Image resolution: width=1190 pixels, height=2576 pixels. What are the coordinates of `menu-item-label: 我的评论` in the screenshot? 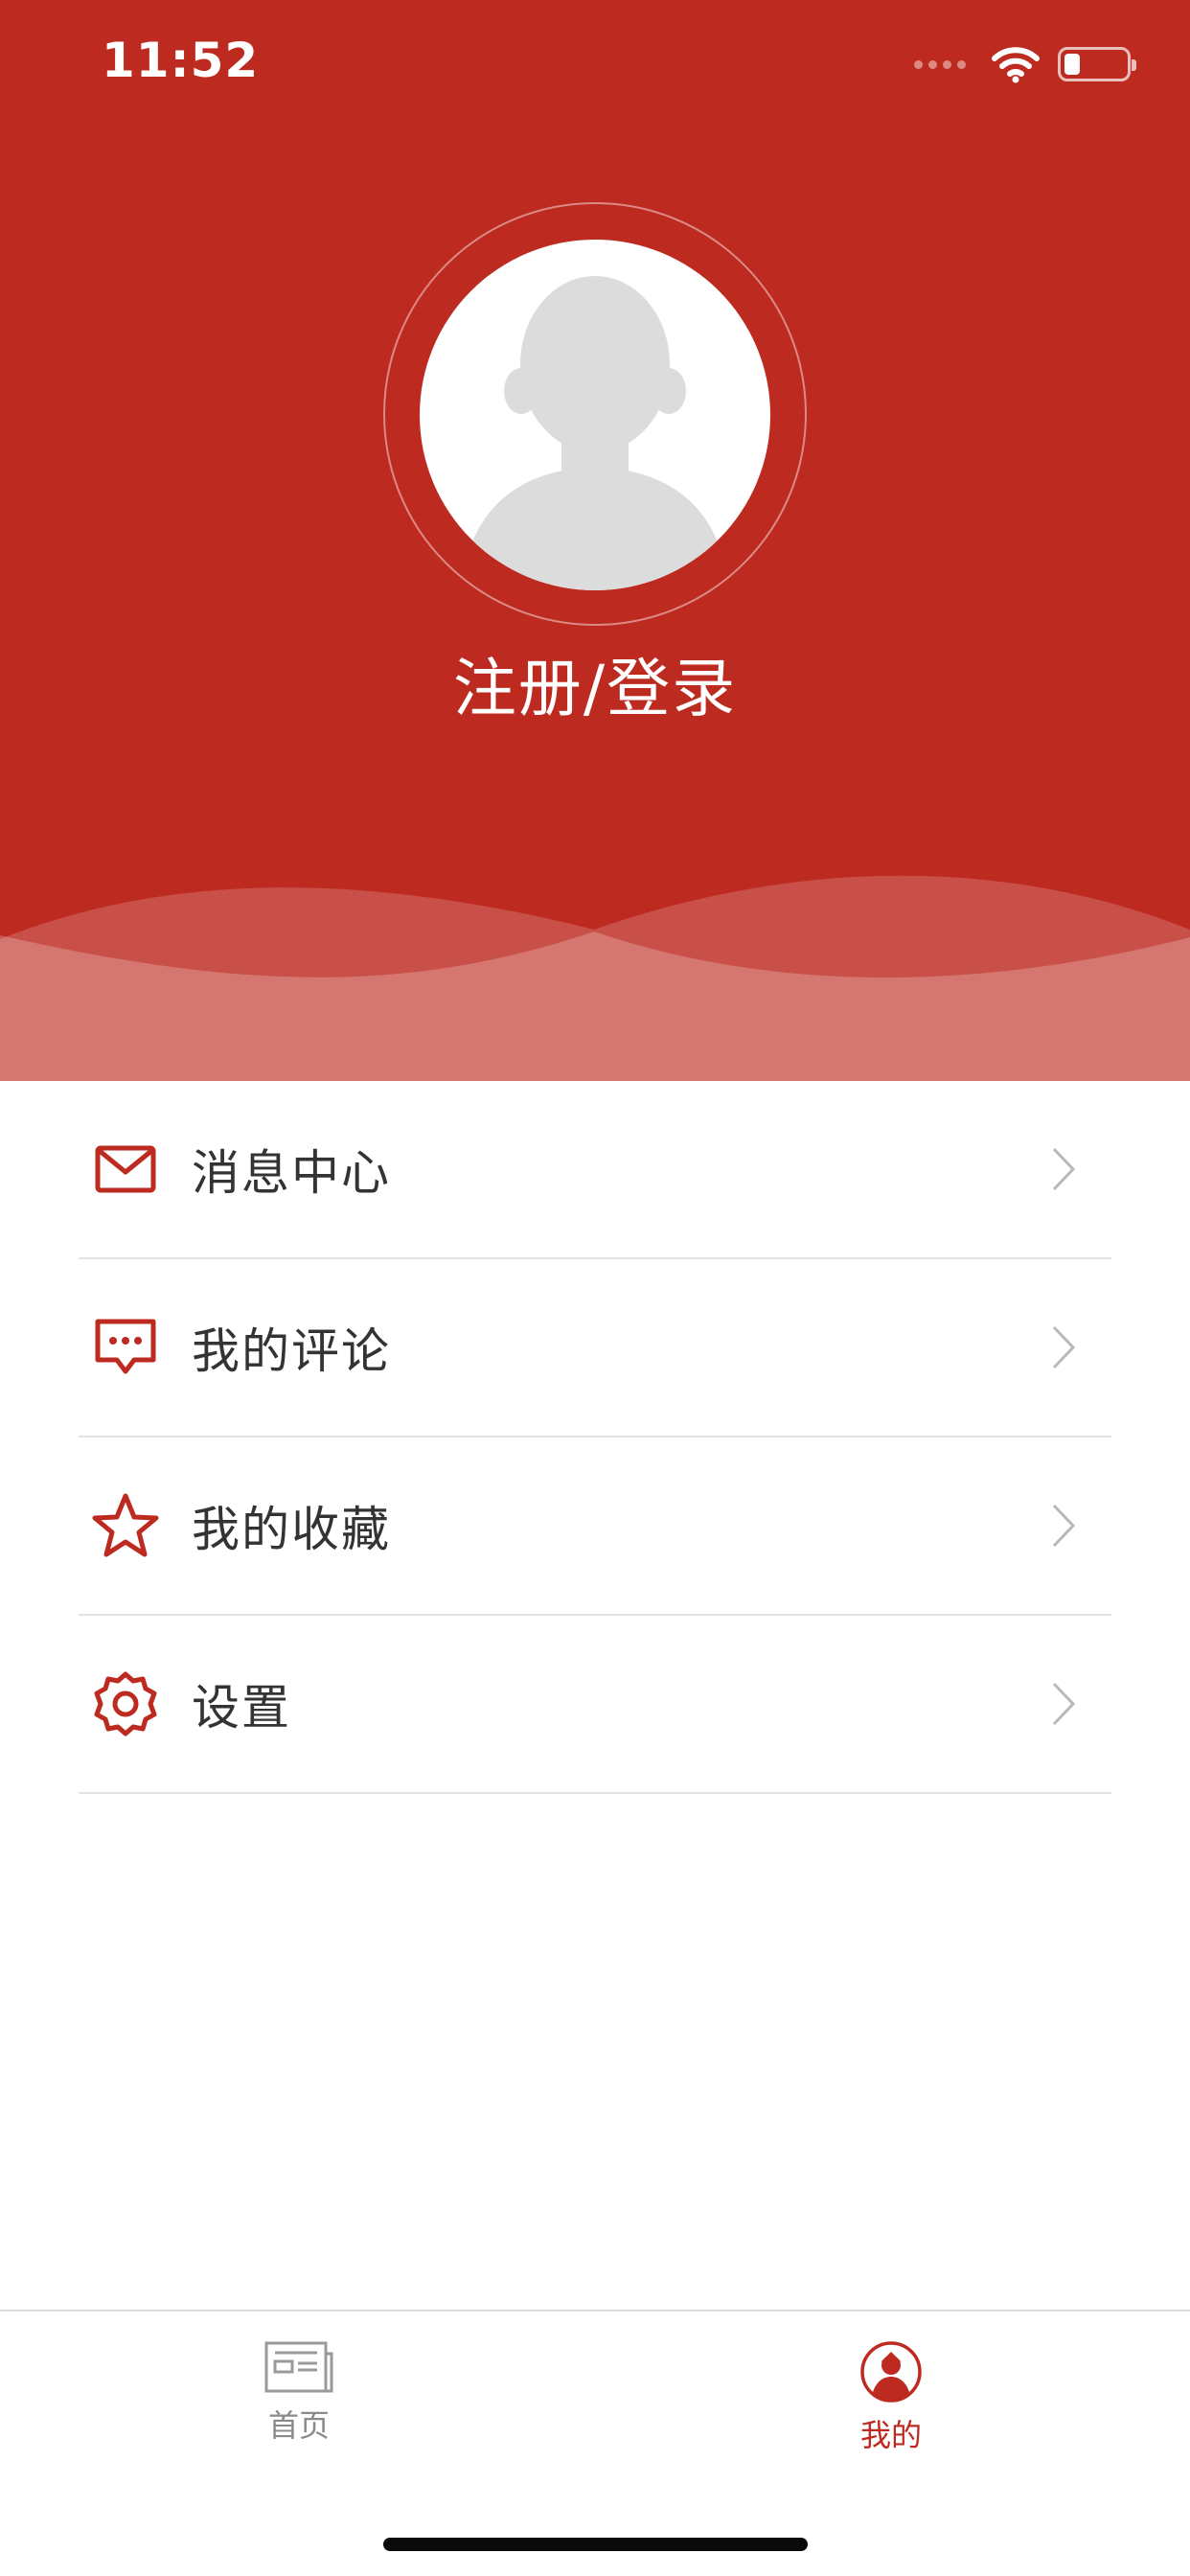 It's located at (292, 1351).